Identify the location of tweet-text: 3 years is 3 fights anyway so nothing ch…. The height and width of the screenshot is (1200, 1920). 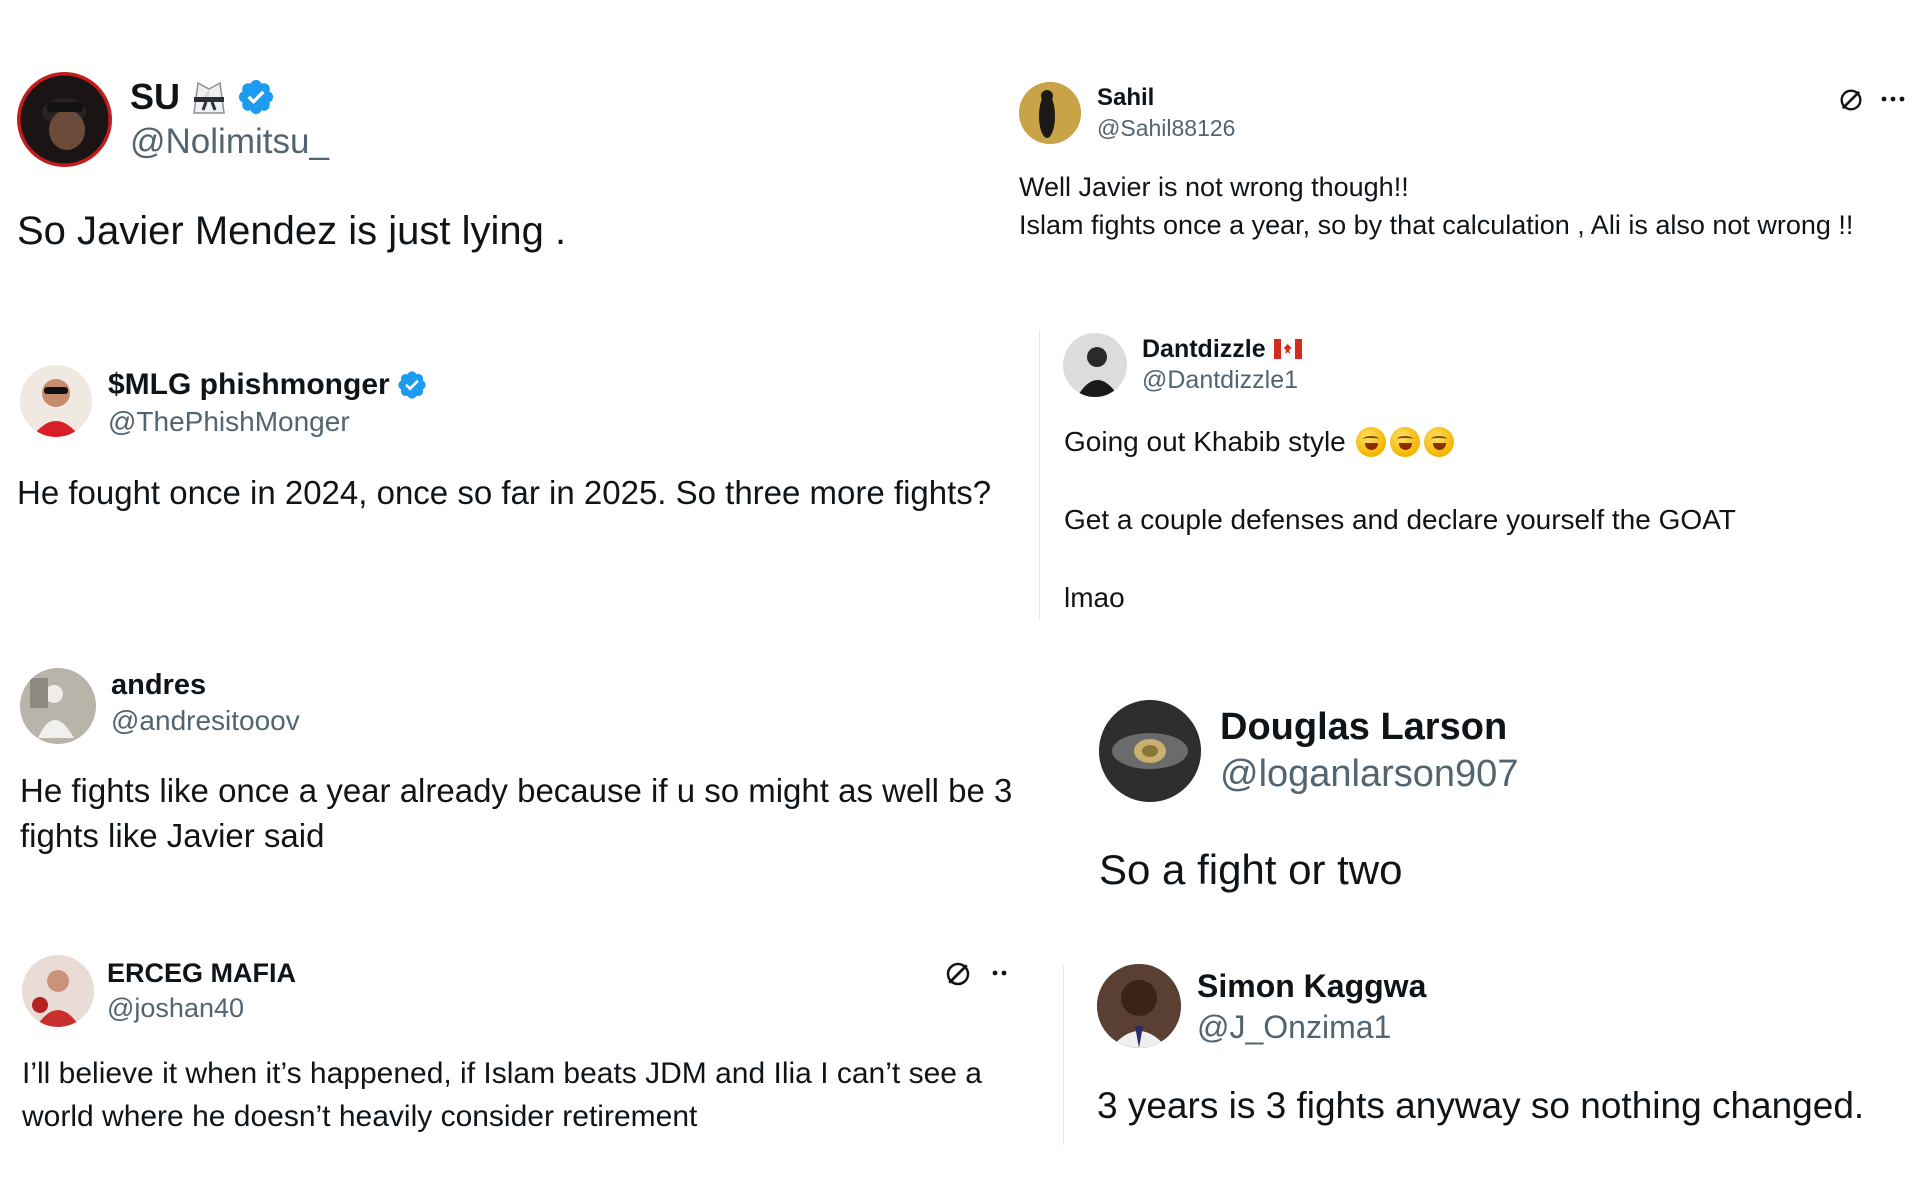
(1481, 1105).